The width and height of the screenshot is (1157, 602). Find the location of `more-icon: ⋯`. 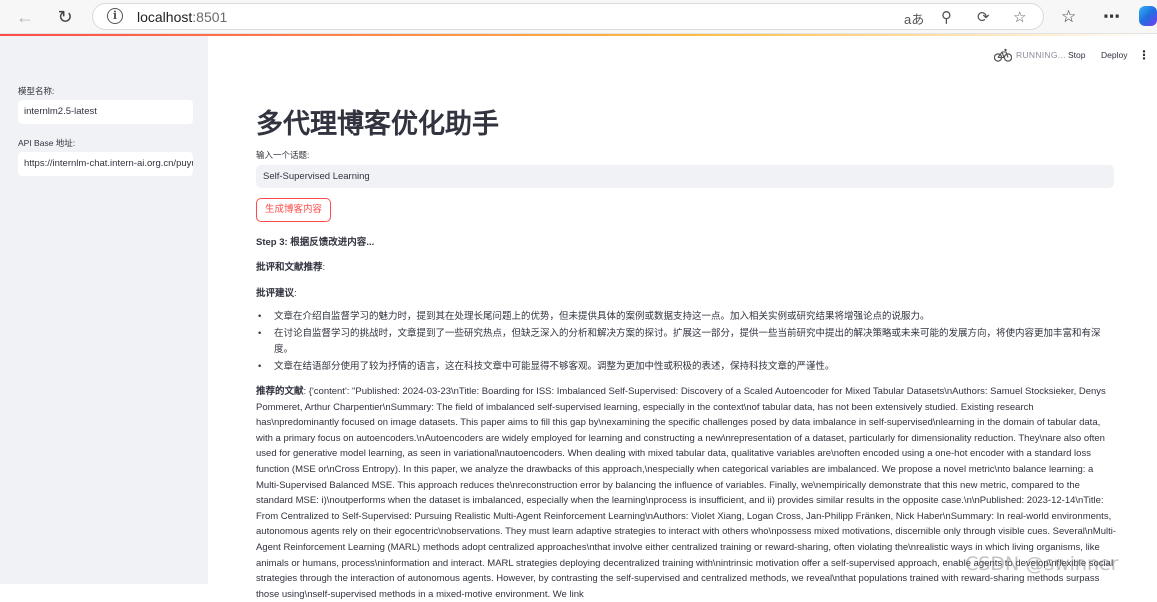

more-icon: ⋯ is located at coordinates (1111, 17).